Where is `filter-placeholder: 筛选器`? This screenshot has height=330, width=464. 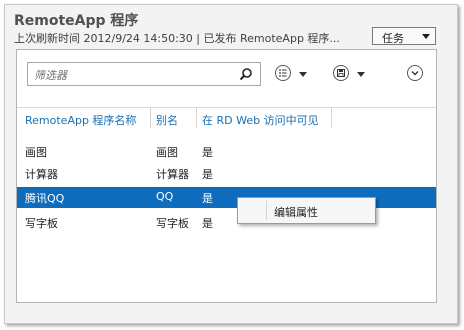 filter-placeholder: 筛选器 is located at coordinates (50, 75).